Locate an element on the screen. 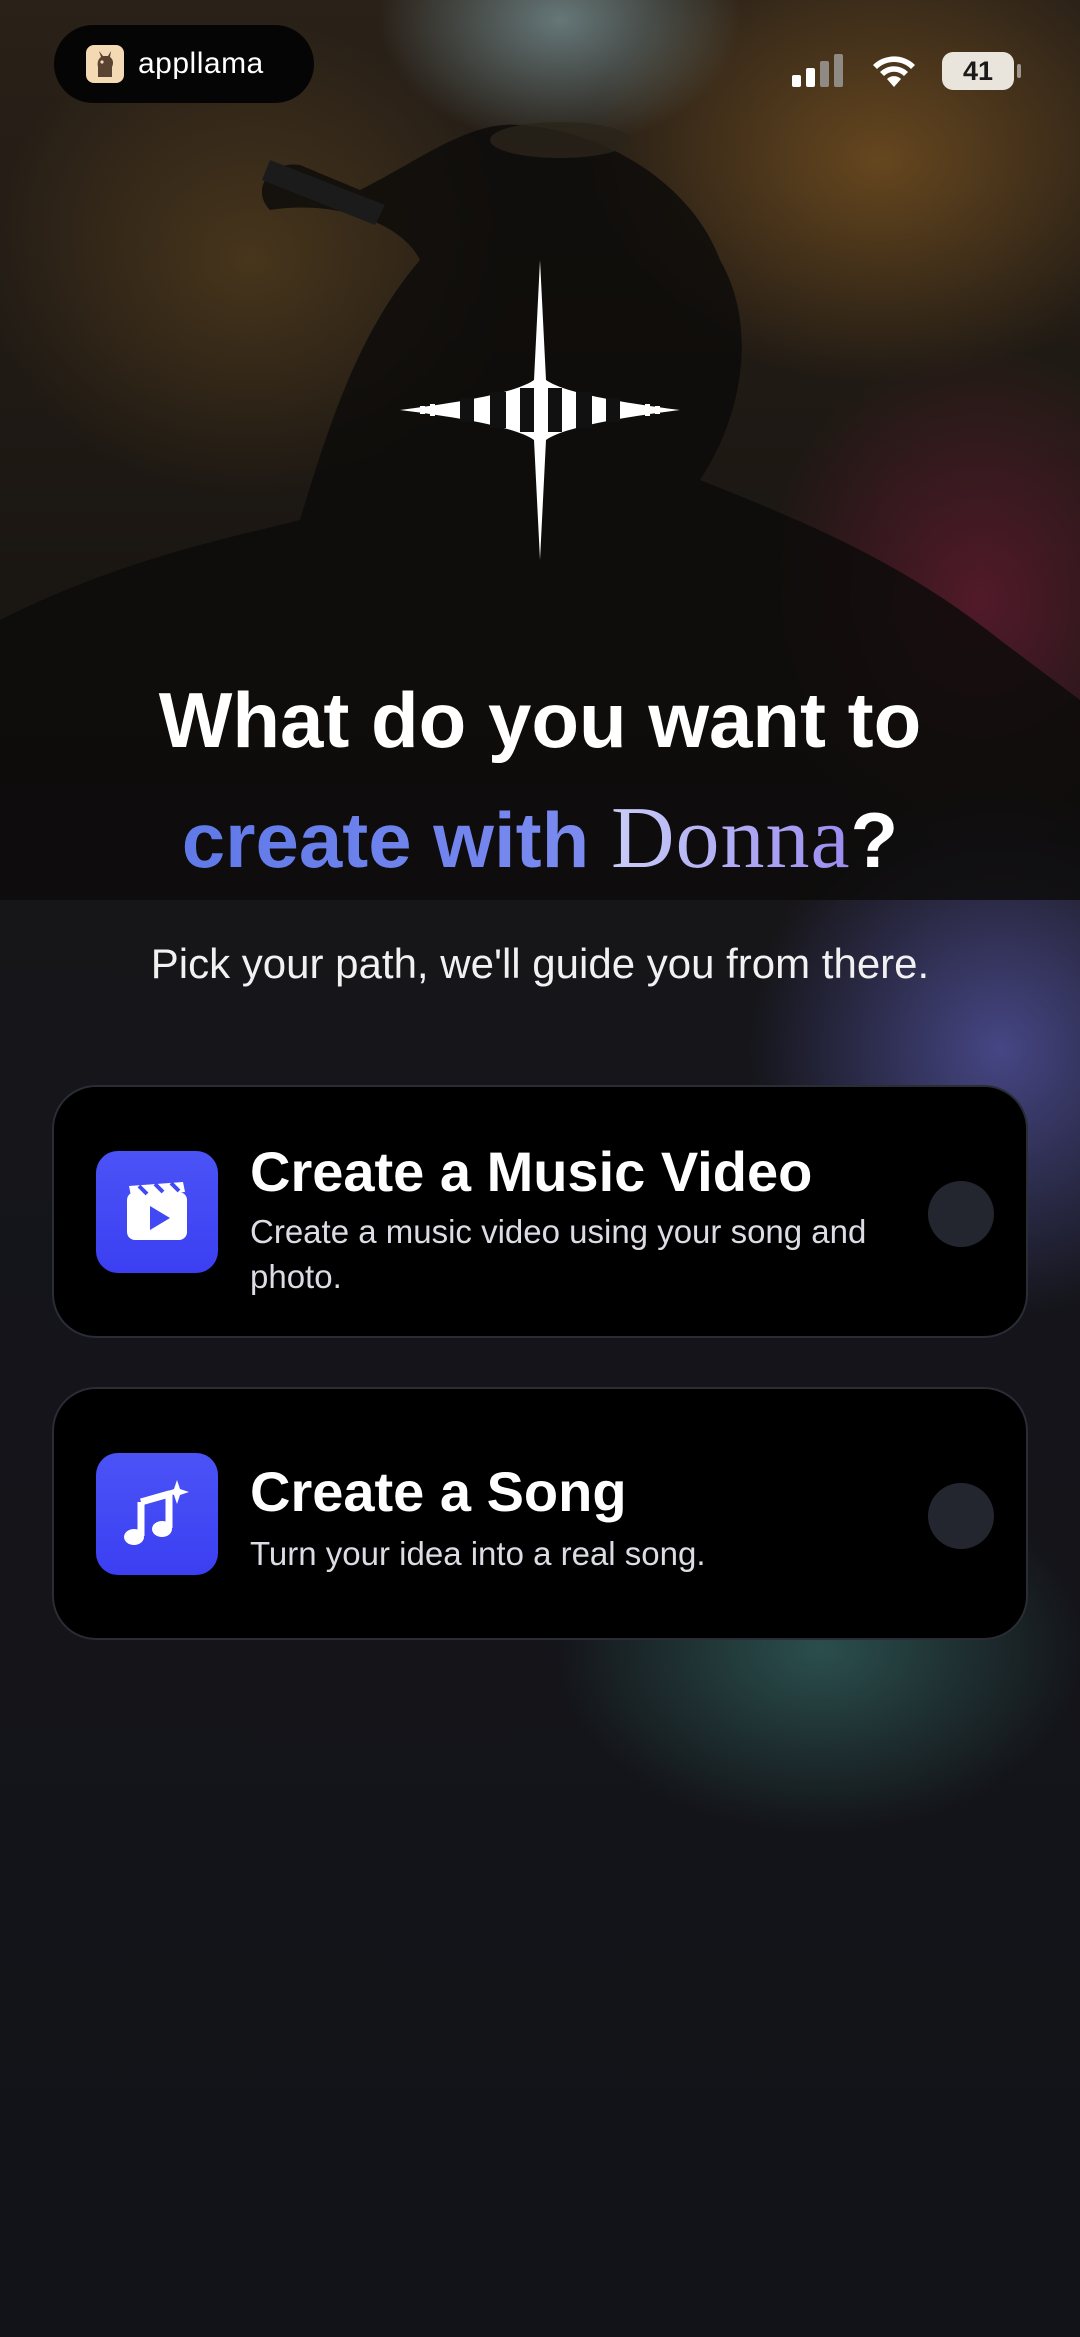 This screenshot has width=1080, height=2337. headline-suffix: ? is located at coordinates (874, 840).